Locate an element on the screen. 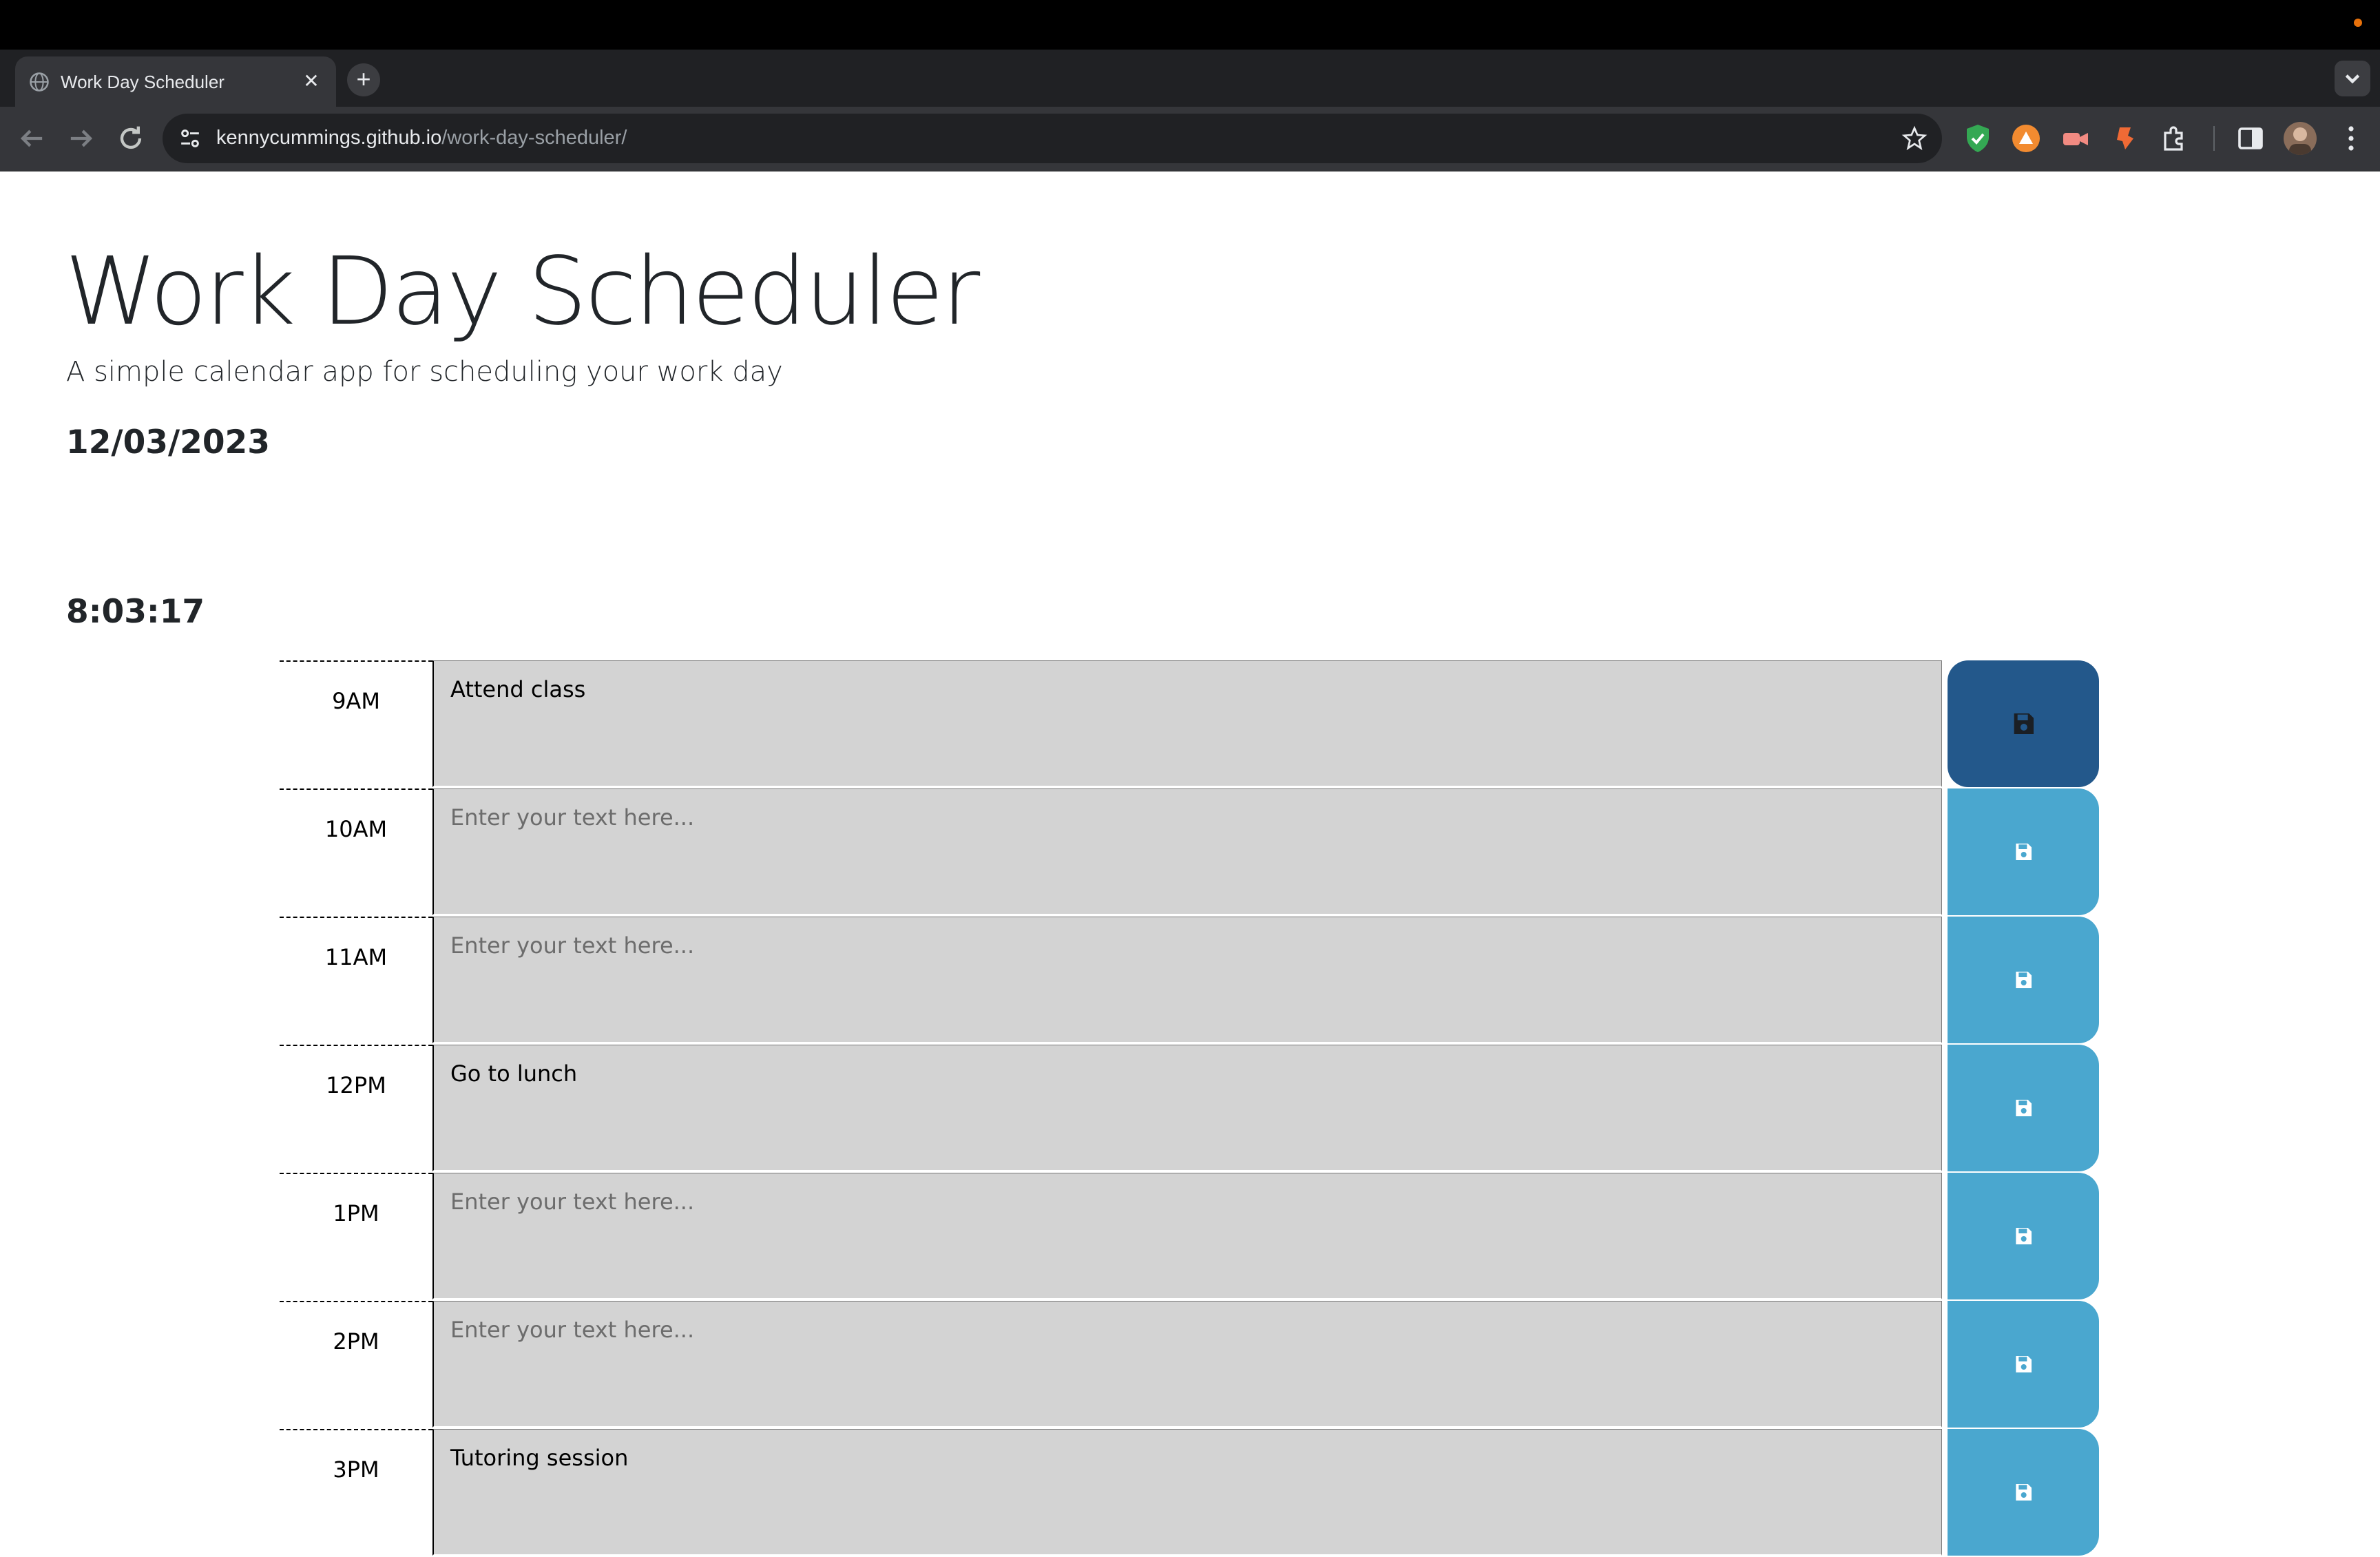 Image resolution: width=2380 pixels, height=1557 pixels. hour-label: 3PM is located at coordinates (356, 1493).